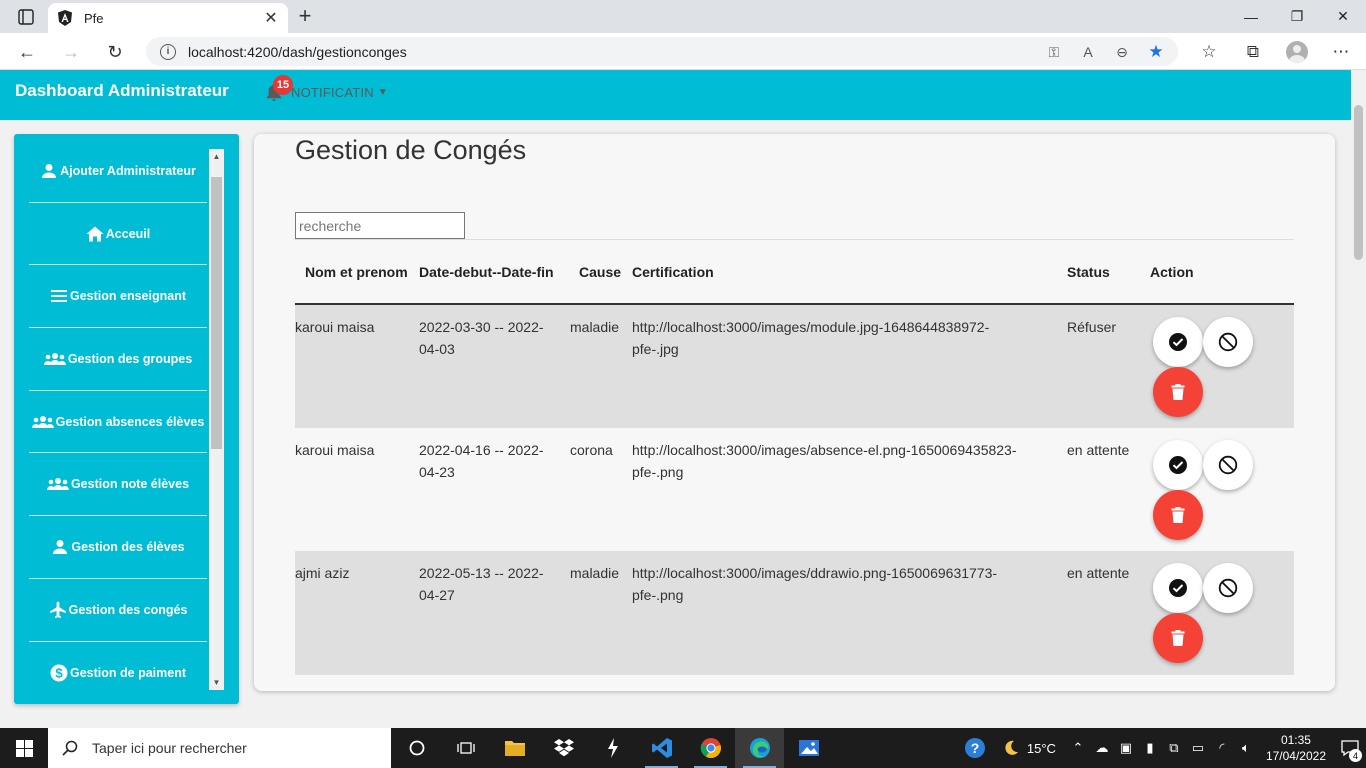  Describe the element at coordinates (118, 171) in the screenshot. I see `sidebar-item-ajouter-administrateur: Ajouter Administrateur` at that location.